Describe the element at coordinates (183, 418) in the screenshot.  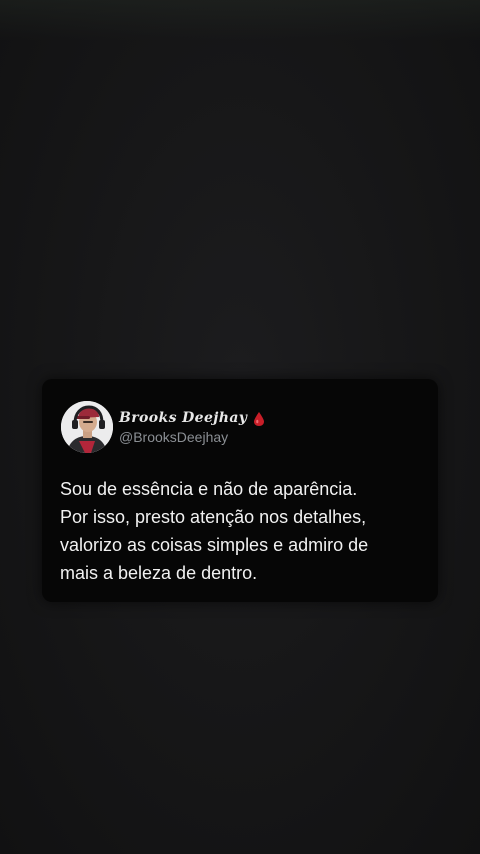
I see `author-display-name: Brooks Deejhay` at that location.